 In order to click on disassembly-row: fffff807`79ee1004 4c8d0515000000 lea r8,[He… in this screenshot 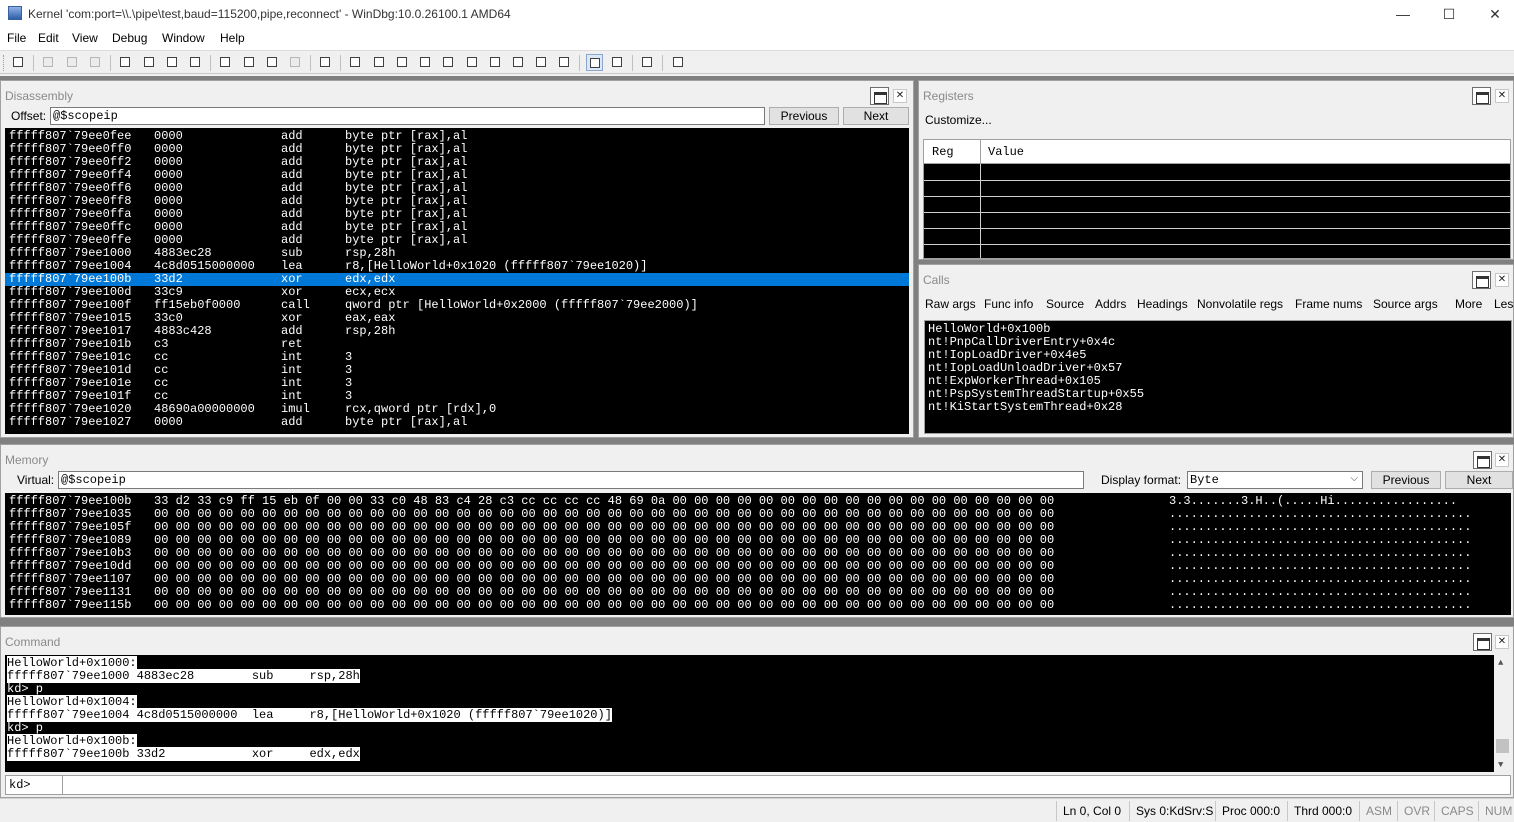, I will do `click(457, 266)`.